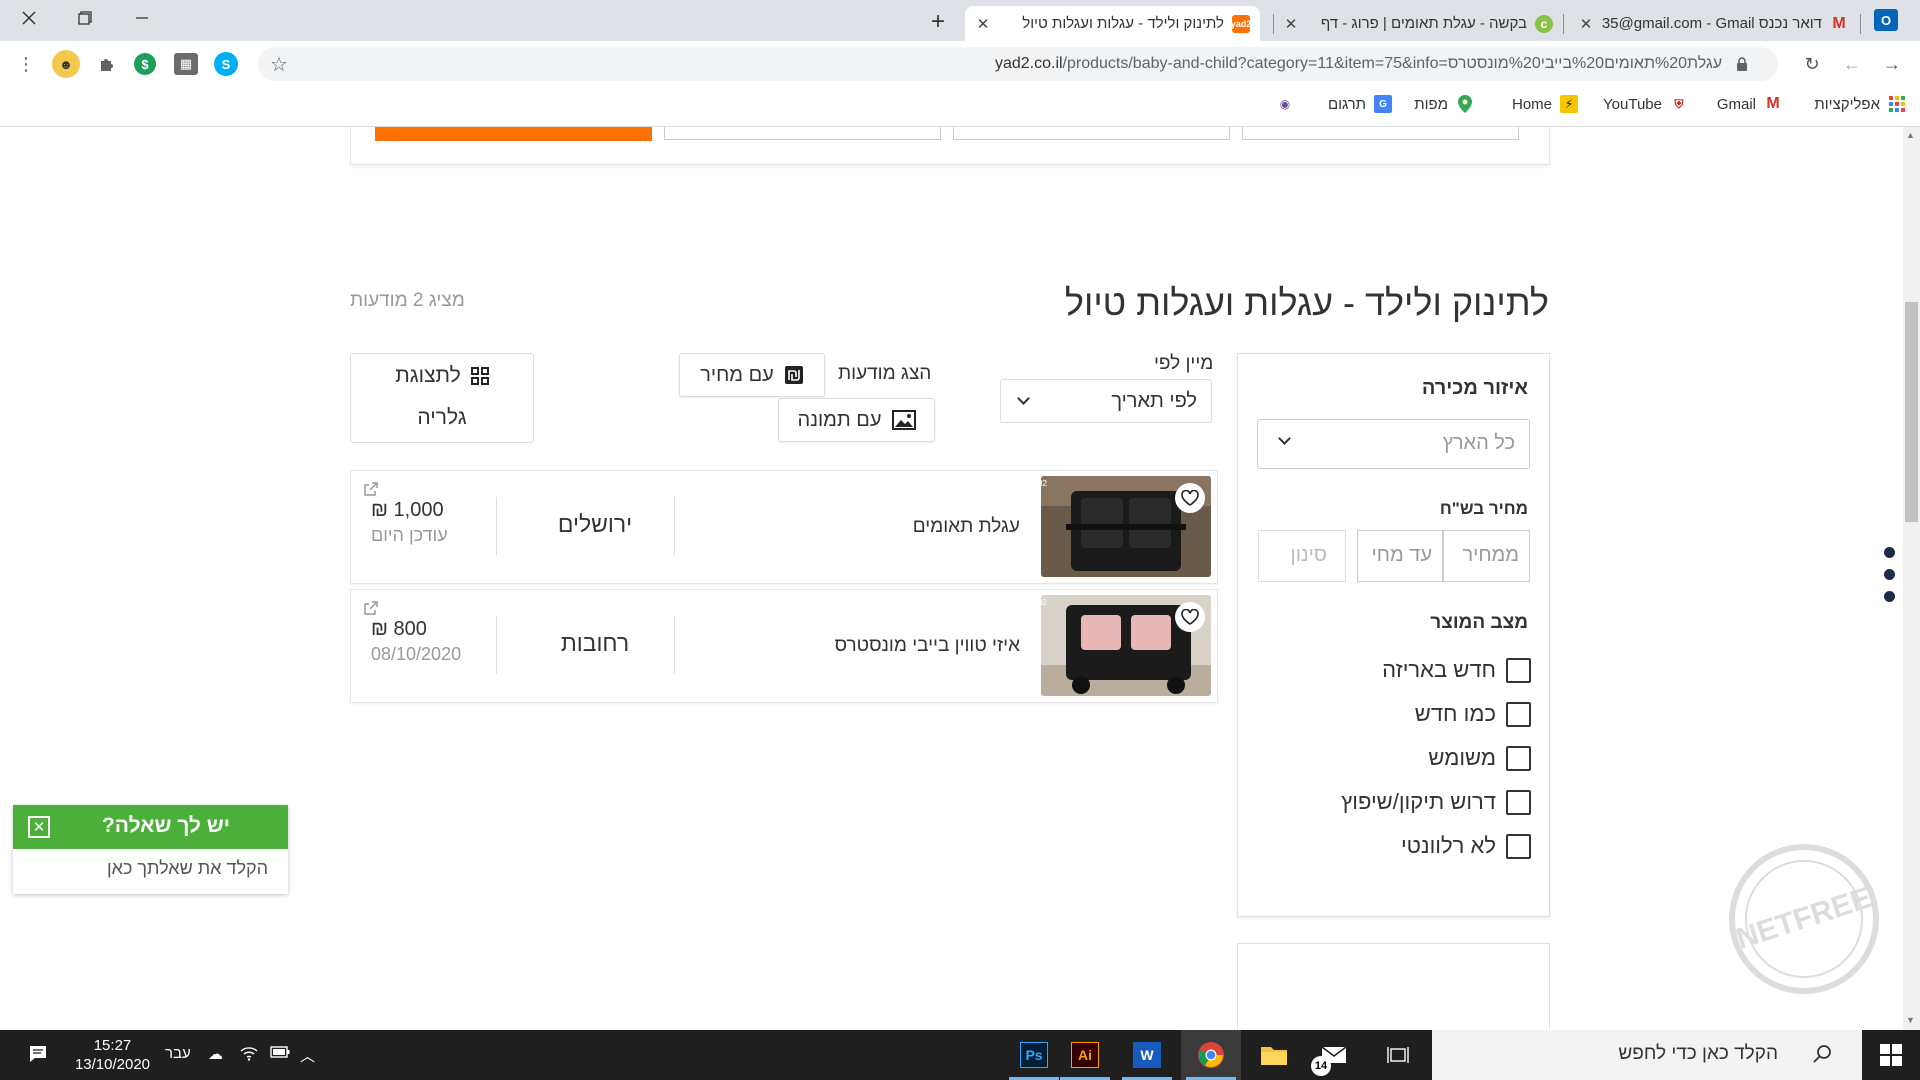 The height and width of the screenshot is (1080, 1920). Describe the element at coordinates (215, 1054) in the screenshot. I see `cloud-icon: ☁` at that location.